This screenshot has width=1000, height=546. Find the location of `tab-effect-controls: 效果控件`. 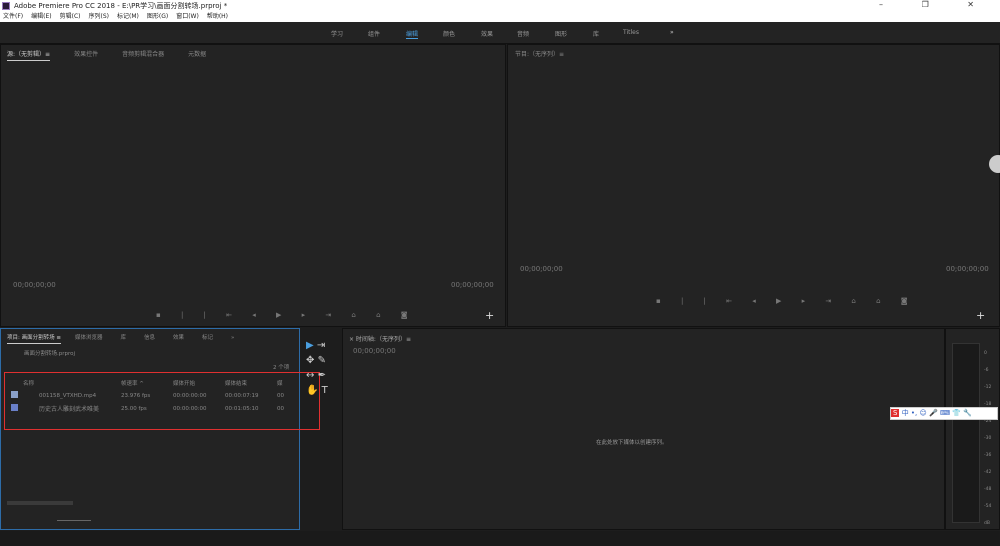

tab-effect-controls: 效果控件 is located at coordinates (86, 54).